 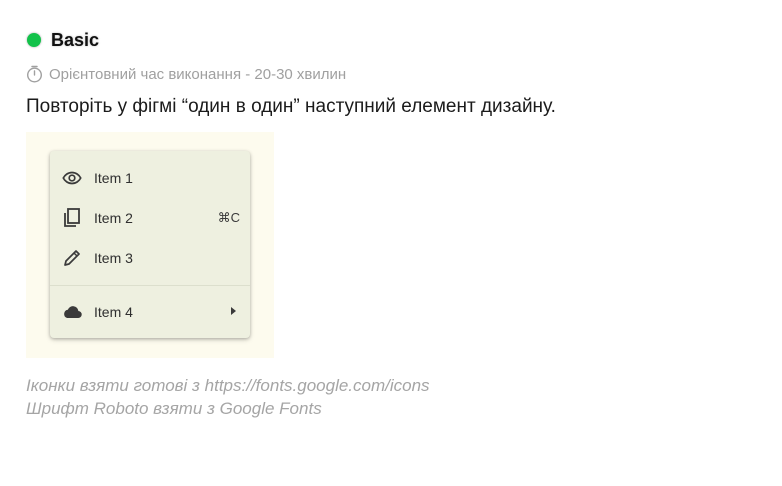 I want to click on level-indicator-dot, so click(x=34, y=40).